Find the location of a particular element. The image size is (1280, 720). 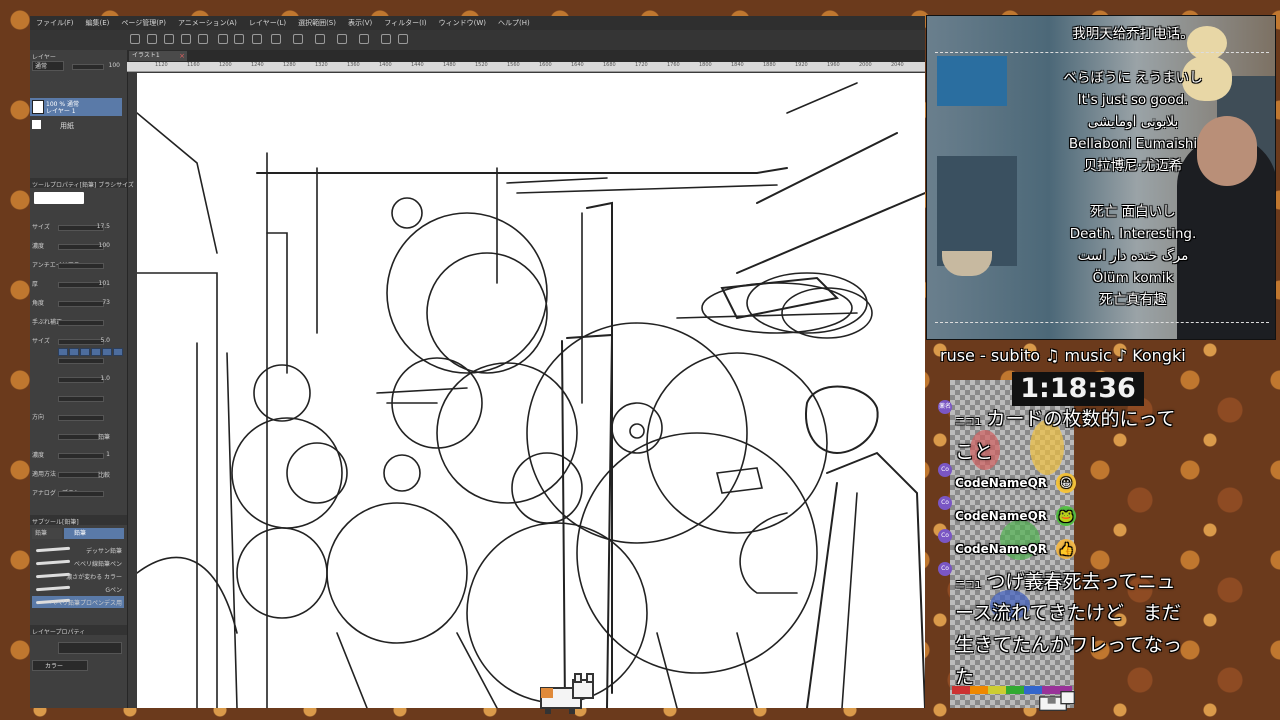

deselect-icon is located at coordinates (298, 39).